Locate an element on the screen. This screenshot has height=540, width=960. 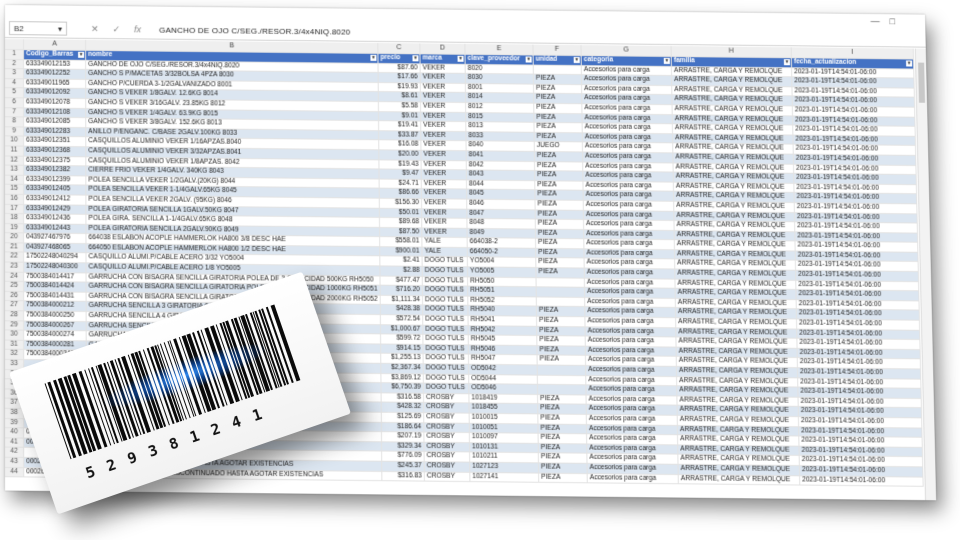
cell-clave-proveedor: RH5047 is located at coordinates (503, 359).